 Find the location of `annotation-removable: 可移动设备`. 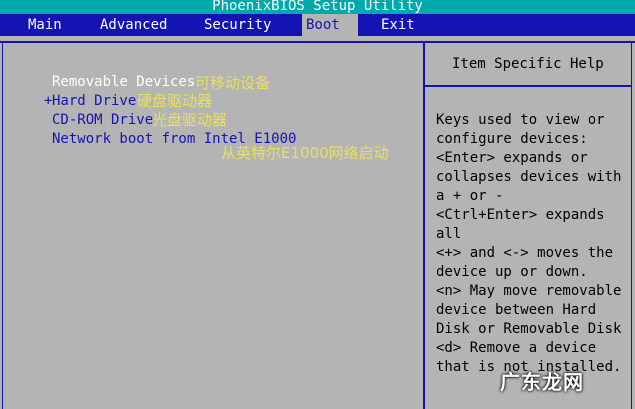

annotation-removable: 可移动设备 is located at coordinates (233, 83).